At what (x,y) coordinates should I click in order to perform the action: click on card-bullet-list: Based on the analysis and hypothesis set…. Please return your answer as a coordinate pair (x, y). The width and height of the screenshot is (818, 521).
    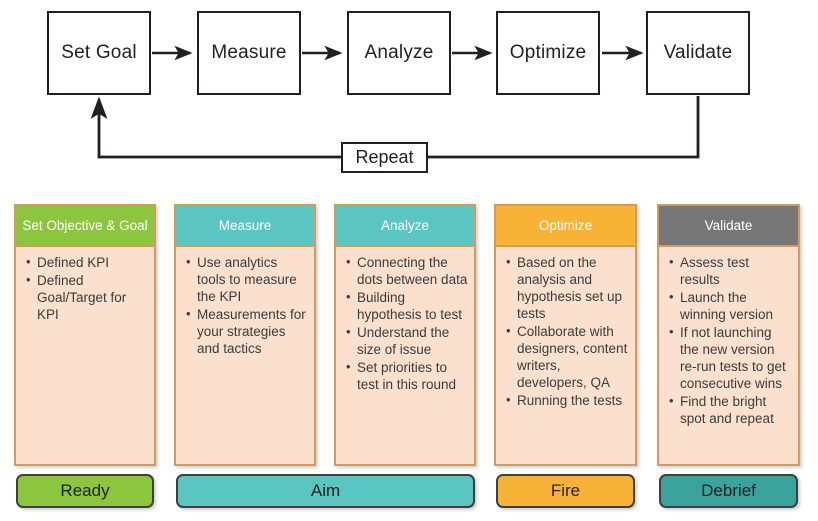
    Looking at the image, I should click on (566, 331).